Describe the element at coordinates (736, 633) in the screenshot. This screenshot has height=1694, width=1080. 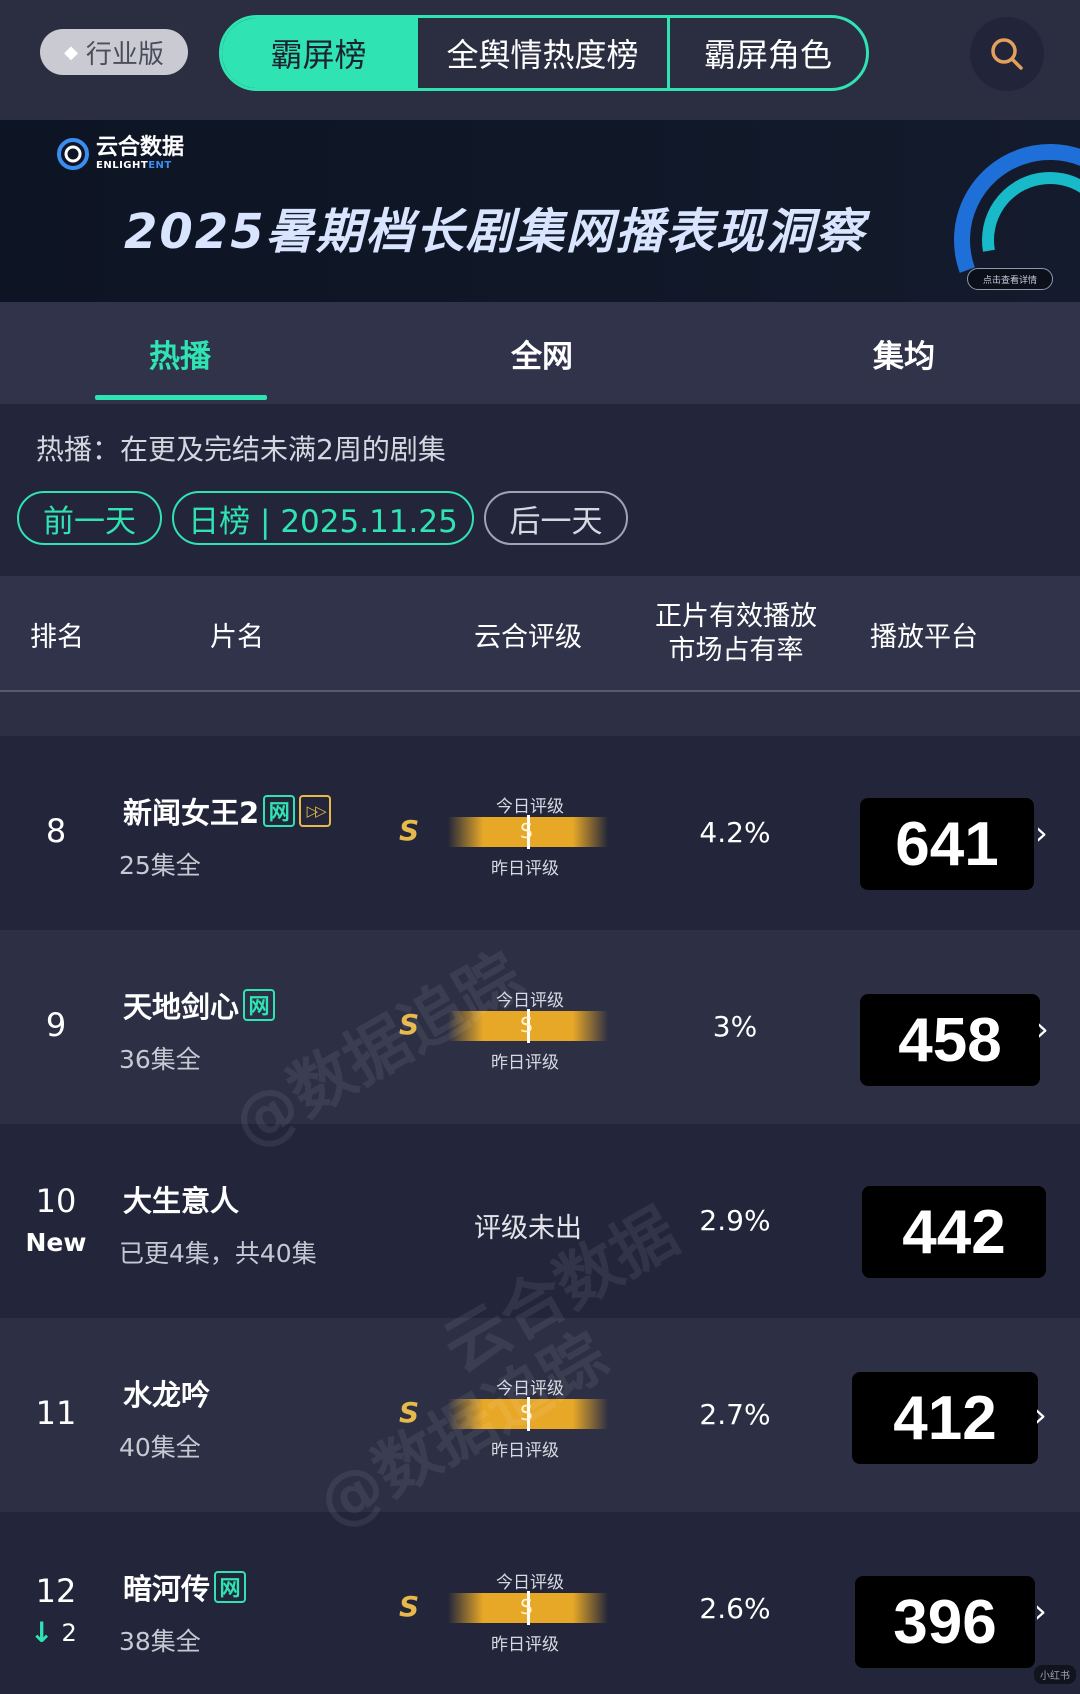
I see `col-market-share: 正片有效播放 市场占有率` at that location.